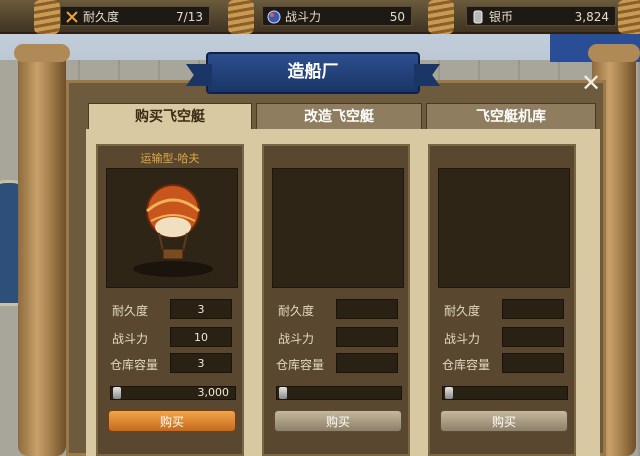  I want to click on tab-modify-airship: 改造飞空艇, so click(339, 116).